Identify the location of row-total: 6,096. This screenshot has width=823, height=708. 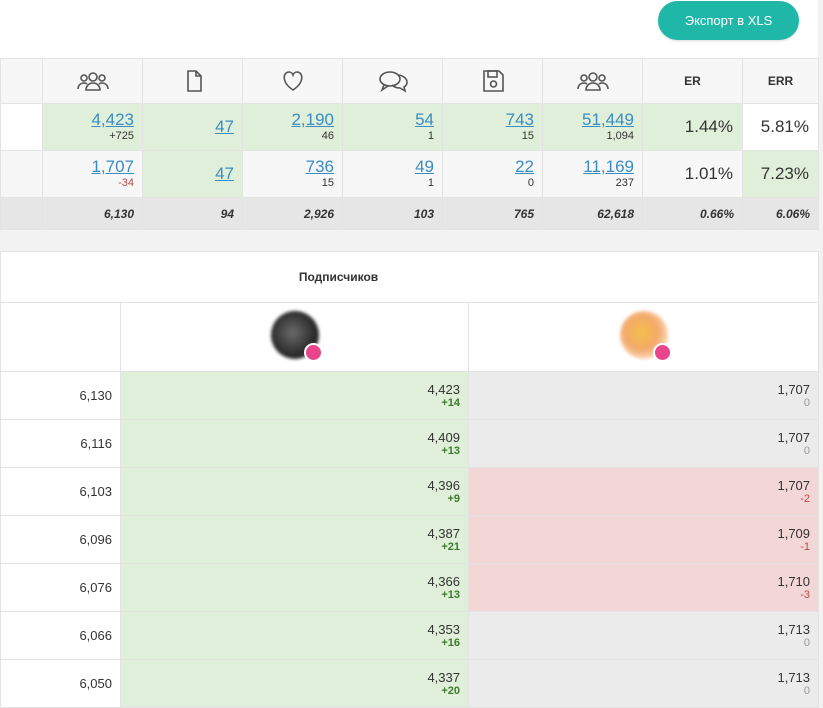
(60, 539).